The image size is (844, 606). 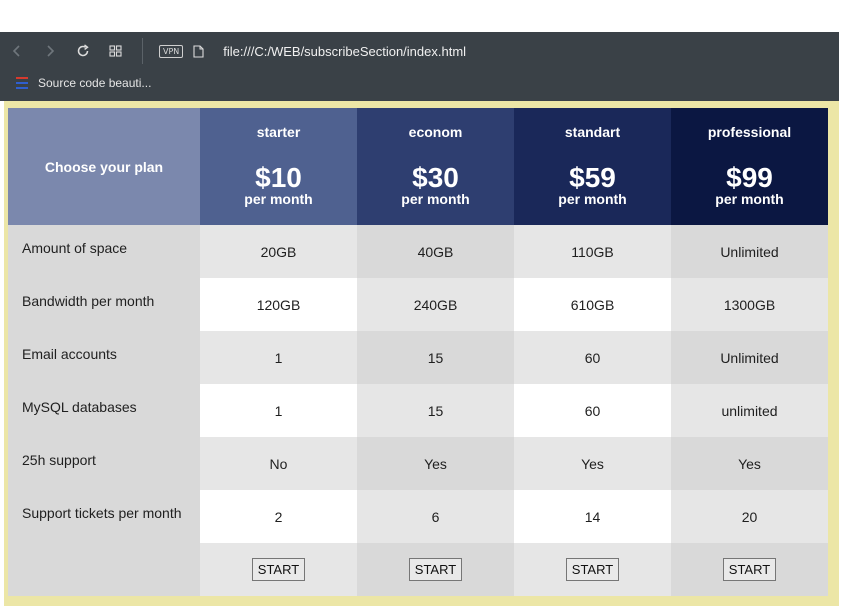 I want to click on start-button-starter: START, so click(x=278, y=569).